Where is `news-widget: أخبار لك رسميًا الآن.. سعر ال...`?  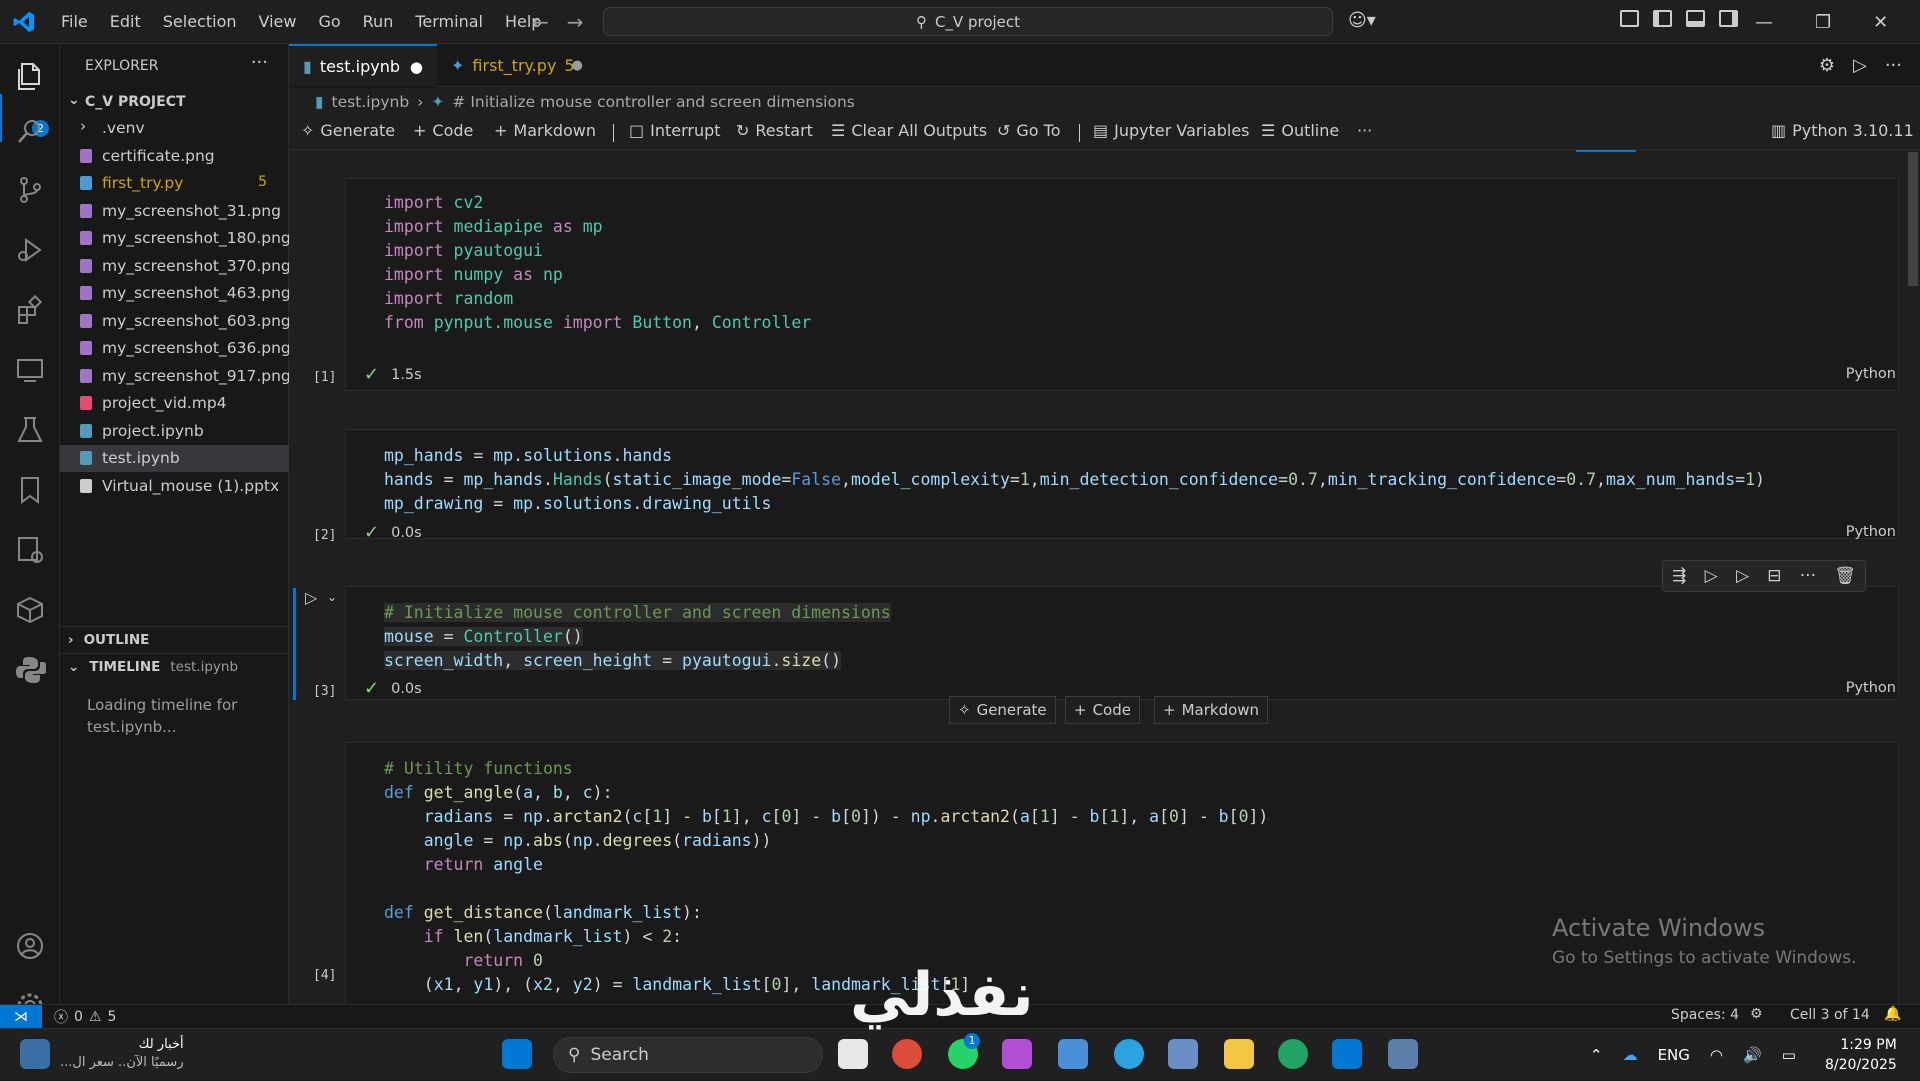
news-widget: أخبار لك رسميًا الآن.. سعر ال... is located at coordinates (102, 1054).